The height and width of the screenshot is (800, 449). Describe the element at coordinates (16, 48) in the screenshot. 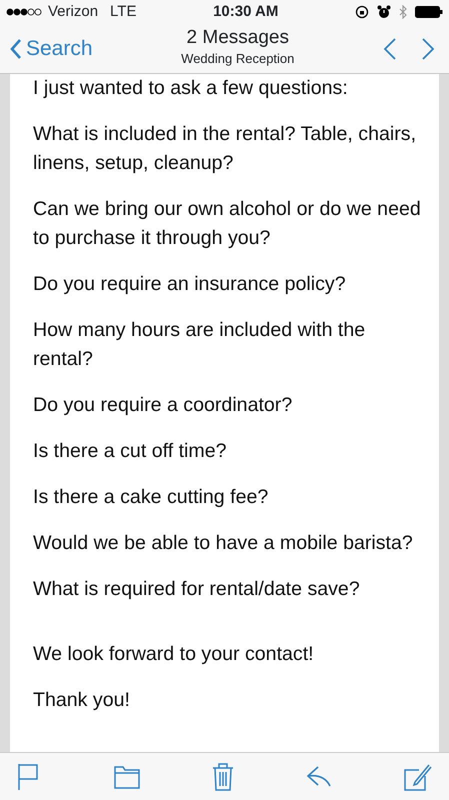

I see `chevron-left-icon` at that location.